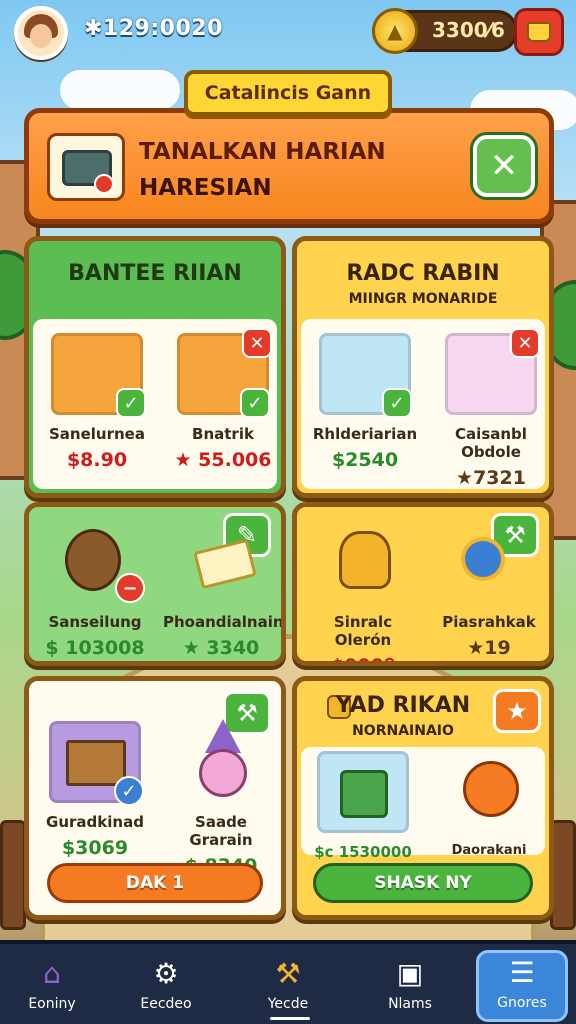  I want to click on alert-dot, so click(104, 184).